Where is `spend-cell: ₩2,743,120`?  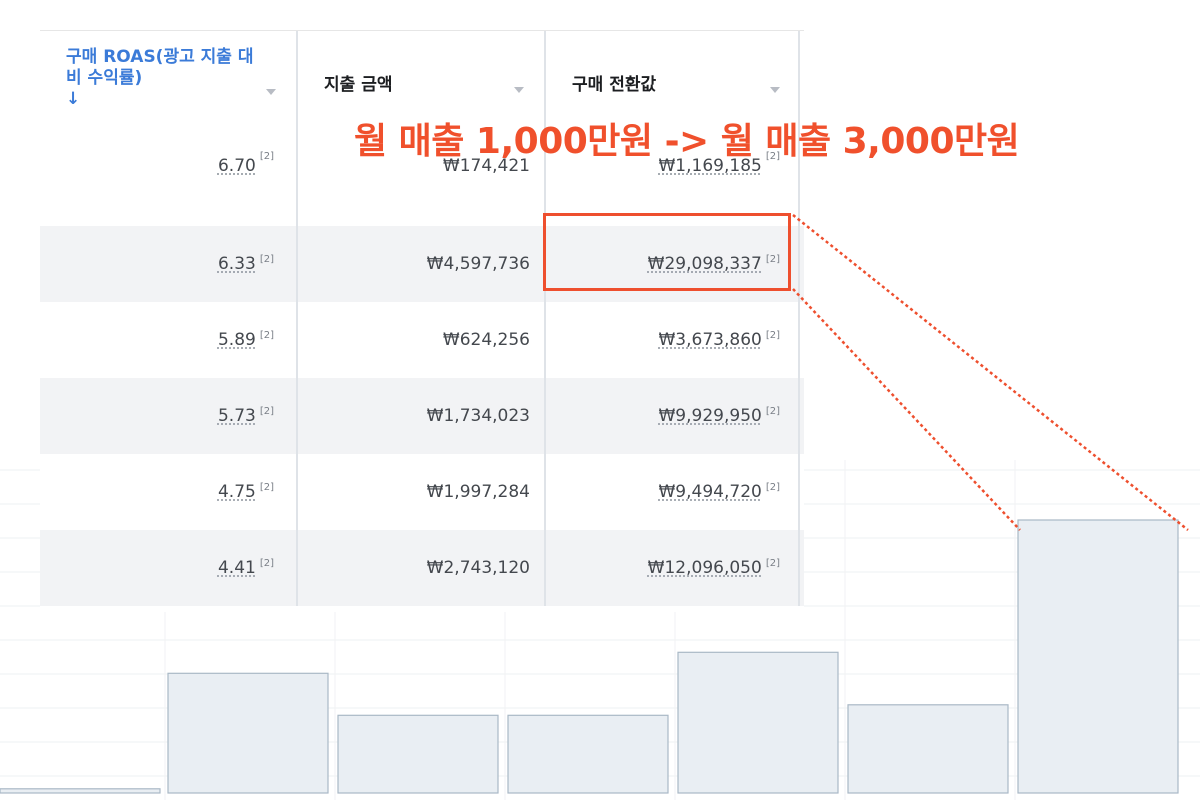 spend-cell: ₩2,743,120 is located at coordinates (422, 568).